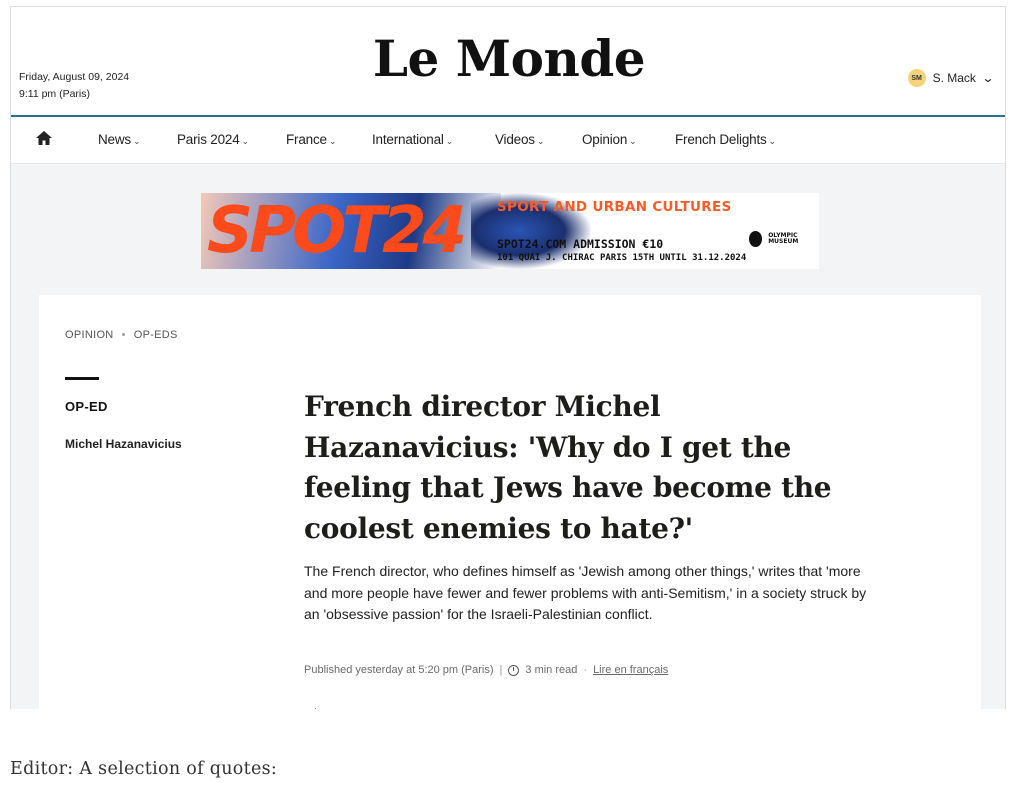  What do you see at coordinates (54, 94) in the screenshot?
I see `current-time: 9:11 pm (Paris)` at bounding box center [54, 94].